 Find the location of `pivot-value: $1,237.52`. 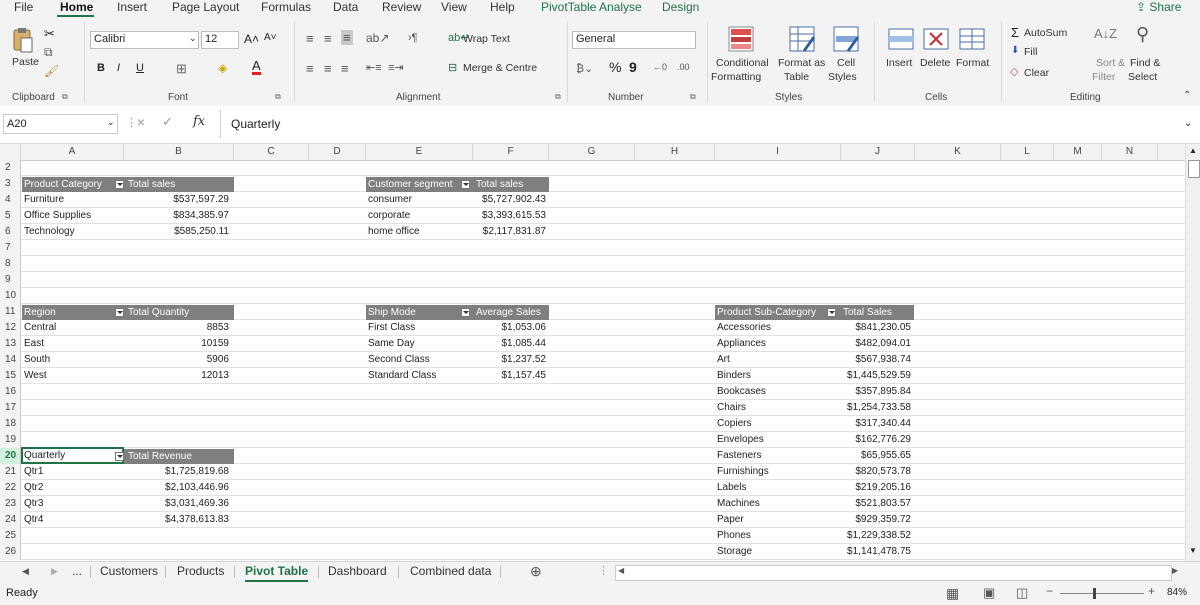

pivot-value: $1,237.52 is located at coordinates (510, 360).